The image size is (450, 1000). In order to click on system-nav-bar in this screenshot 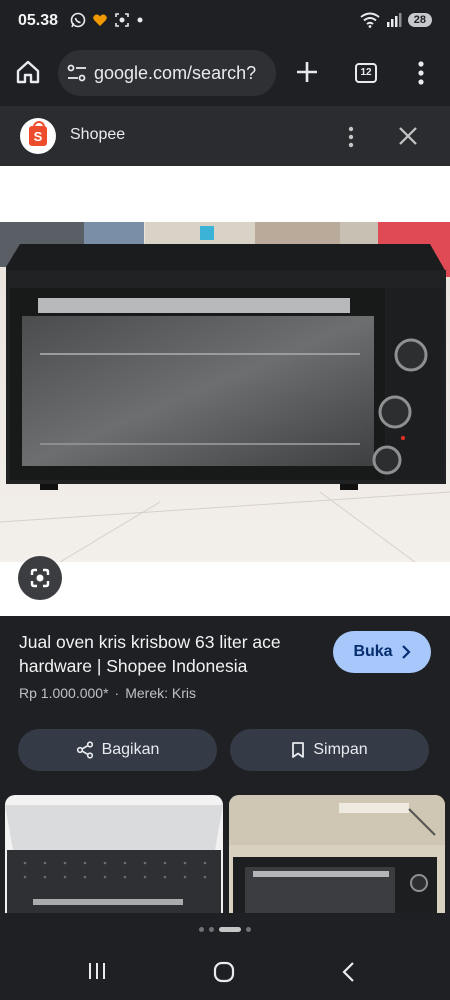, I will do `click(225, 971)`.